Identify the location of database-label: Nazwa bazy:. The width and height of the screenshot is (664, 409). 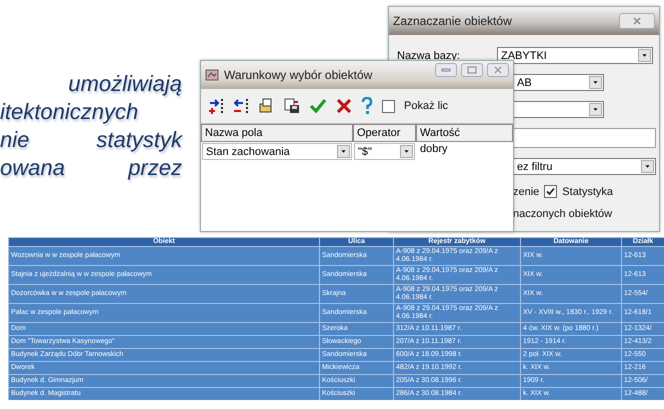
(429, 56).